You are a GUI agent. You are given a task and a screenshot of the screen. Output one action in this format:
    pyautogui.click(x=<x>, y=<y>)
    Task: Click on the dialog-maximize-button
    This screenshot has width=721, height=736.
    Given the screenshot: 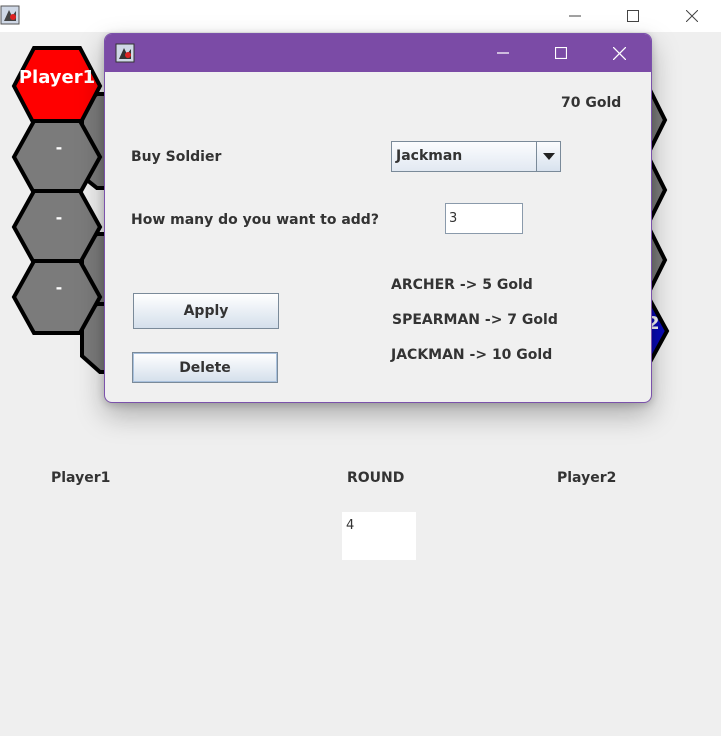 What is the action you would take?
    pyautogui.click(x=561, y=53)
    